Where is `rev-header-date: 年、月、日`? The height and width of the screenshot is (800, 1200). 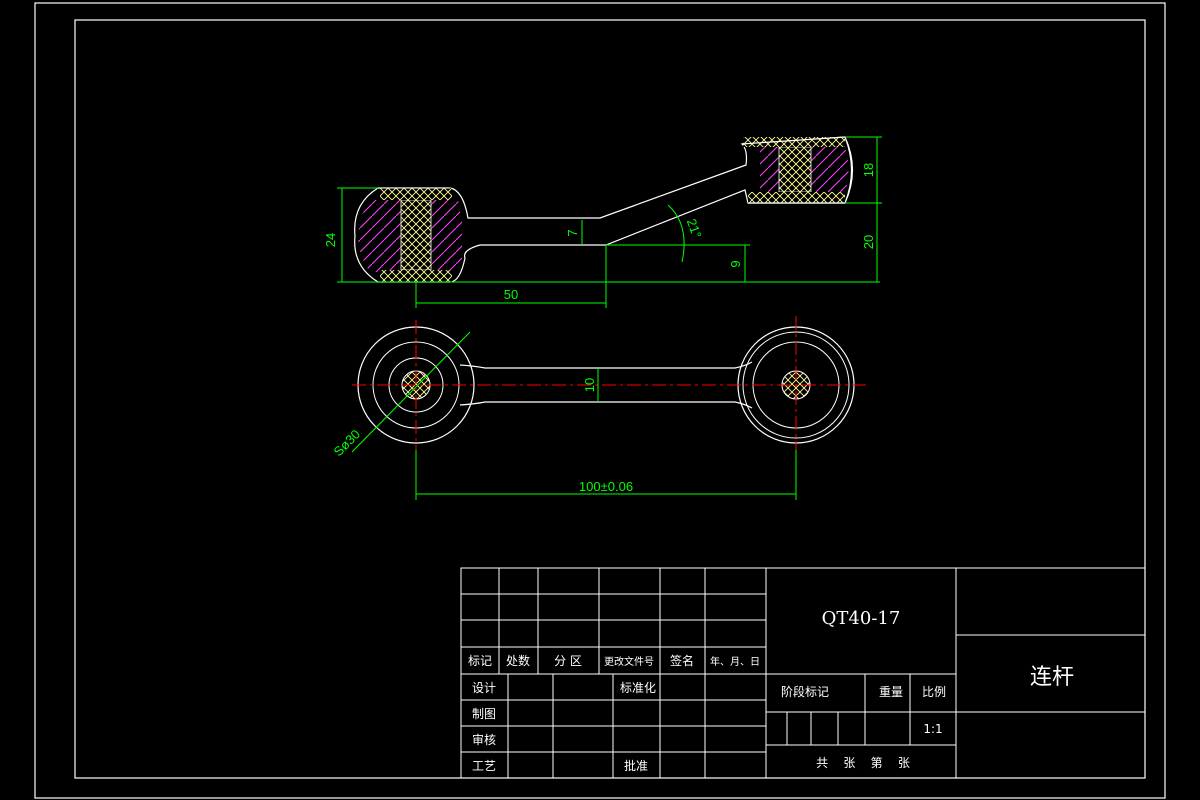
rev-header-date: 年、月、日 is located at coordinates (735, 661).